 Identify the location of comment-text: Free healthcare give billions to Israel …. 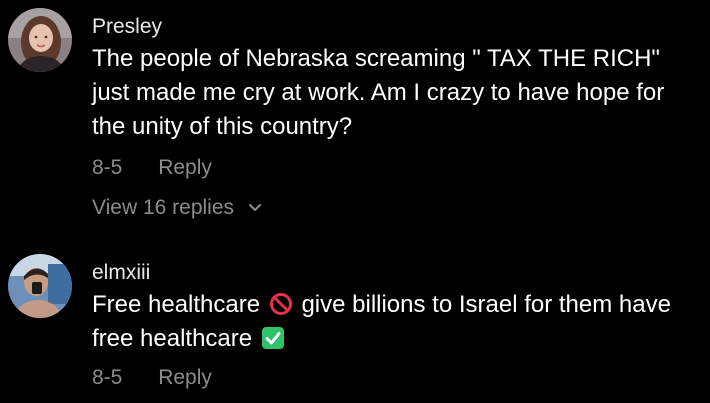
(397, 322).